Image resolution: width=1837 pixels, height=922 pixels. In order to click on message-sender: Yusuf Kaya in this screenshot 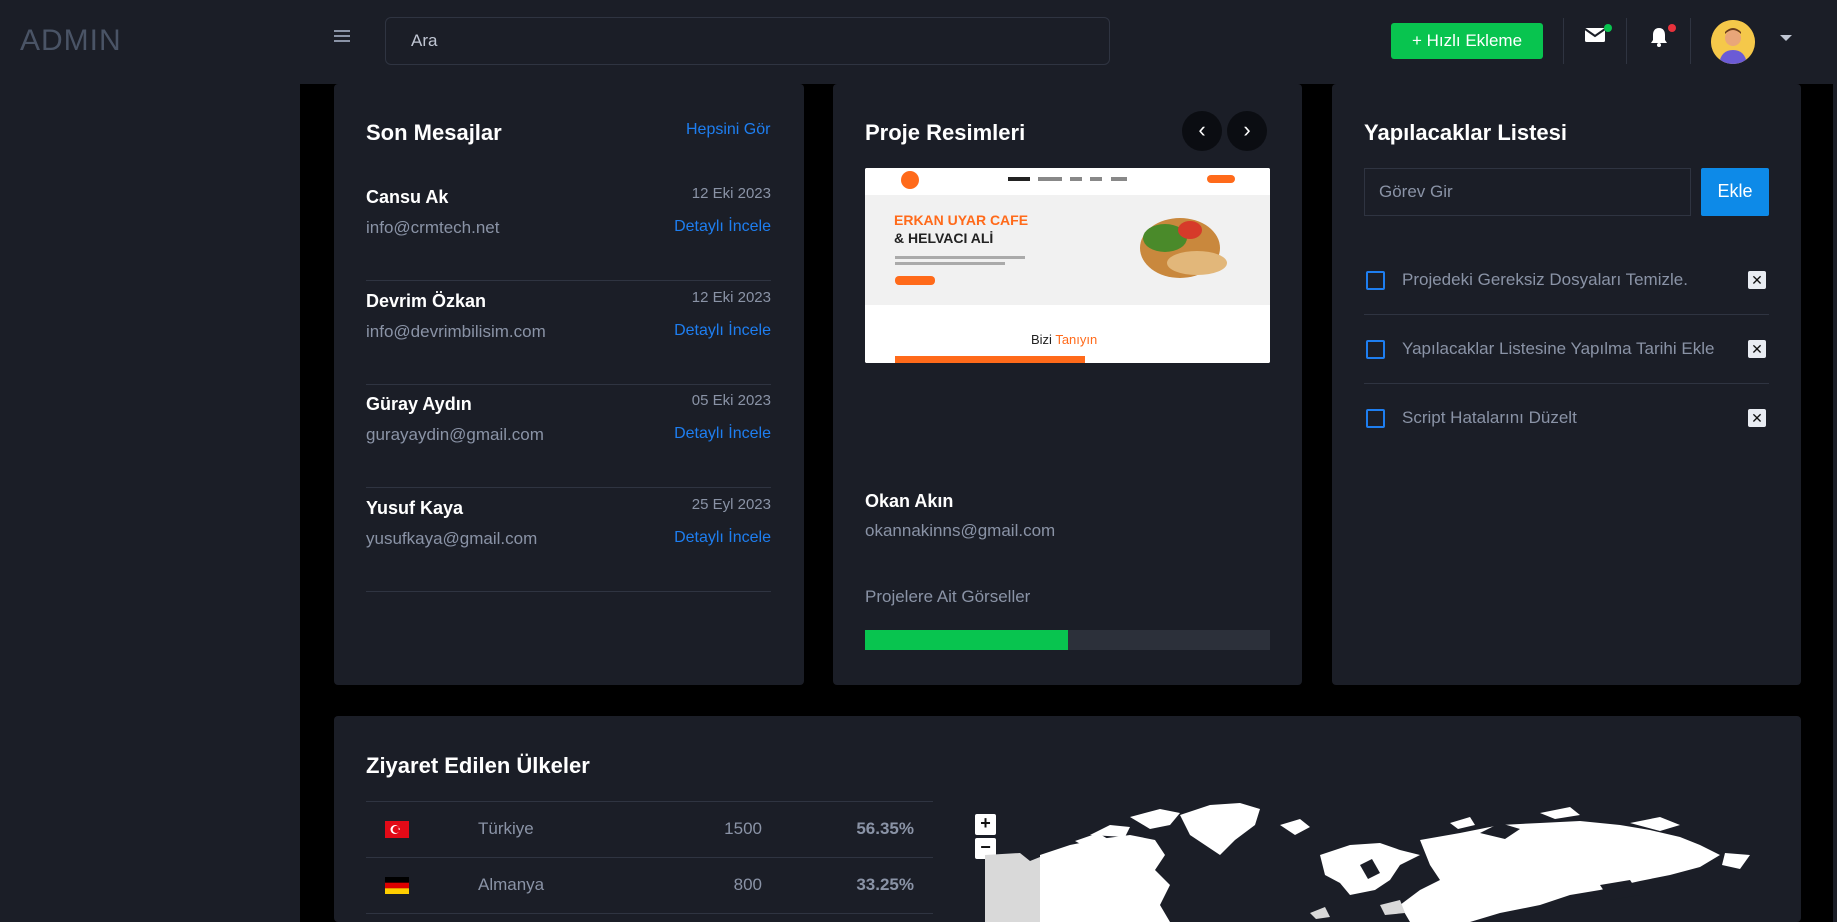, I will do `click(415, 508)`.